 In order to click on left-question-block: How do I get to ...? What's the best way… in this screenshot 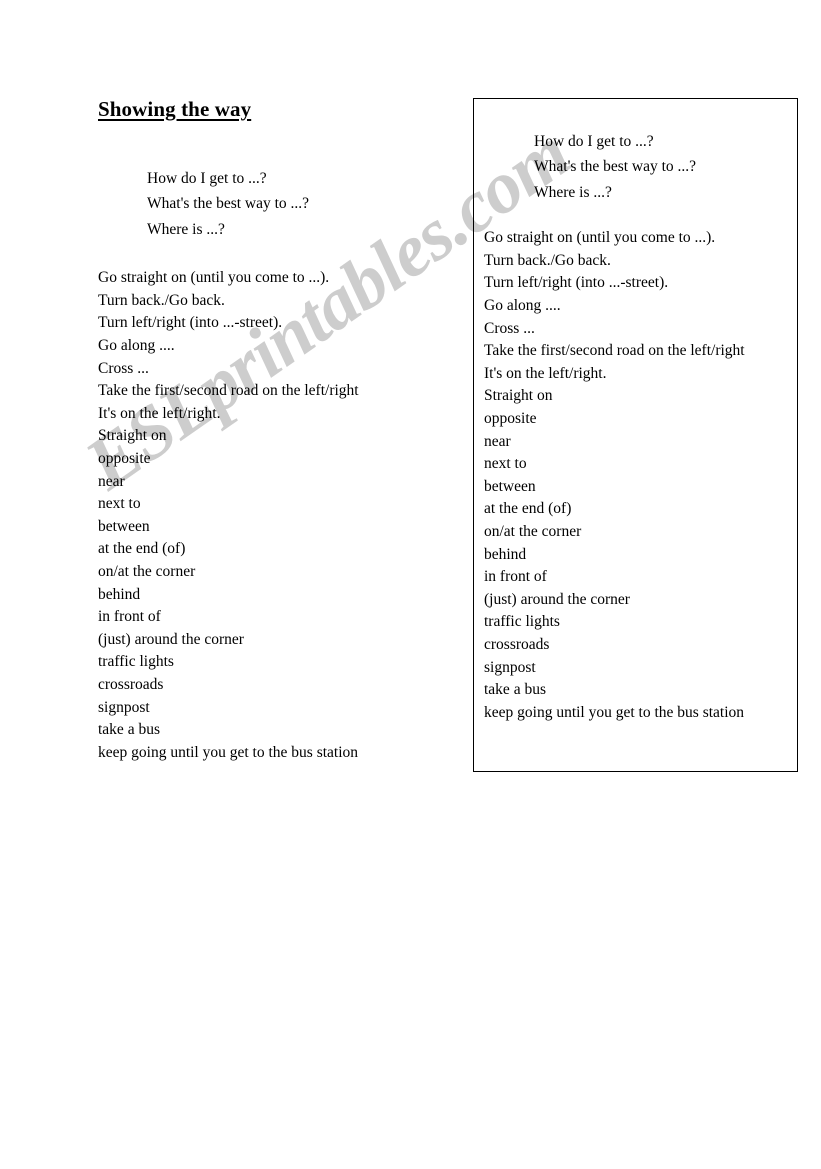, I will do `click(297, 204)`.